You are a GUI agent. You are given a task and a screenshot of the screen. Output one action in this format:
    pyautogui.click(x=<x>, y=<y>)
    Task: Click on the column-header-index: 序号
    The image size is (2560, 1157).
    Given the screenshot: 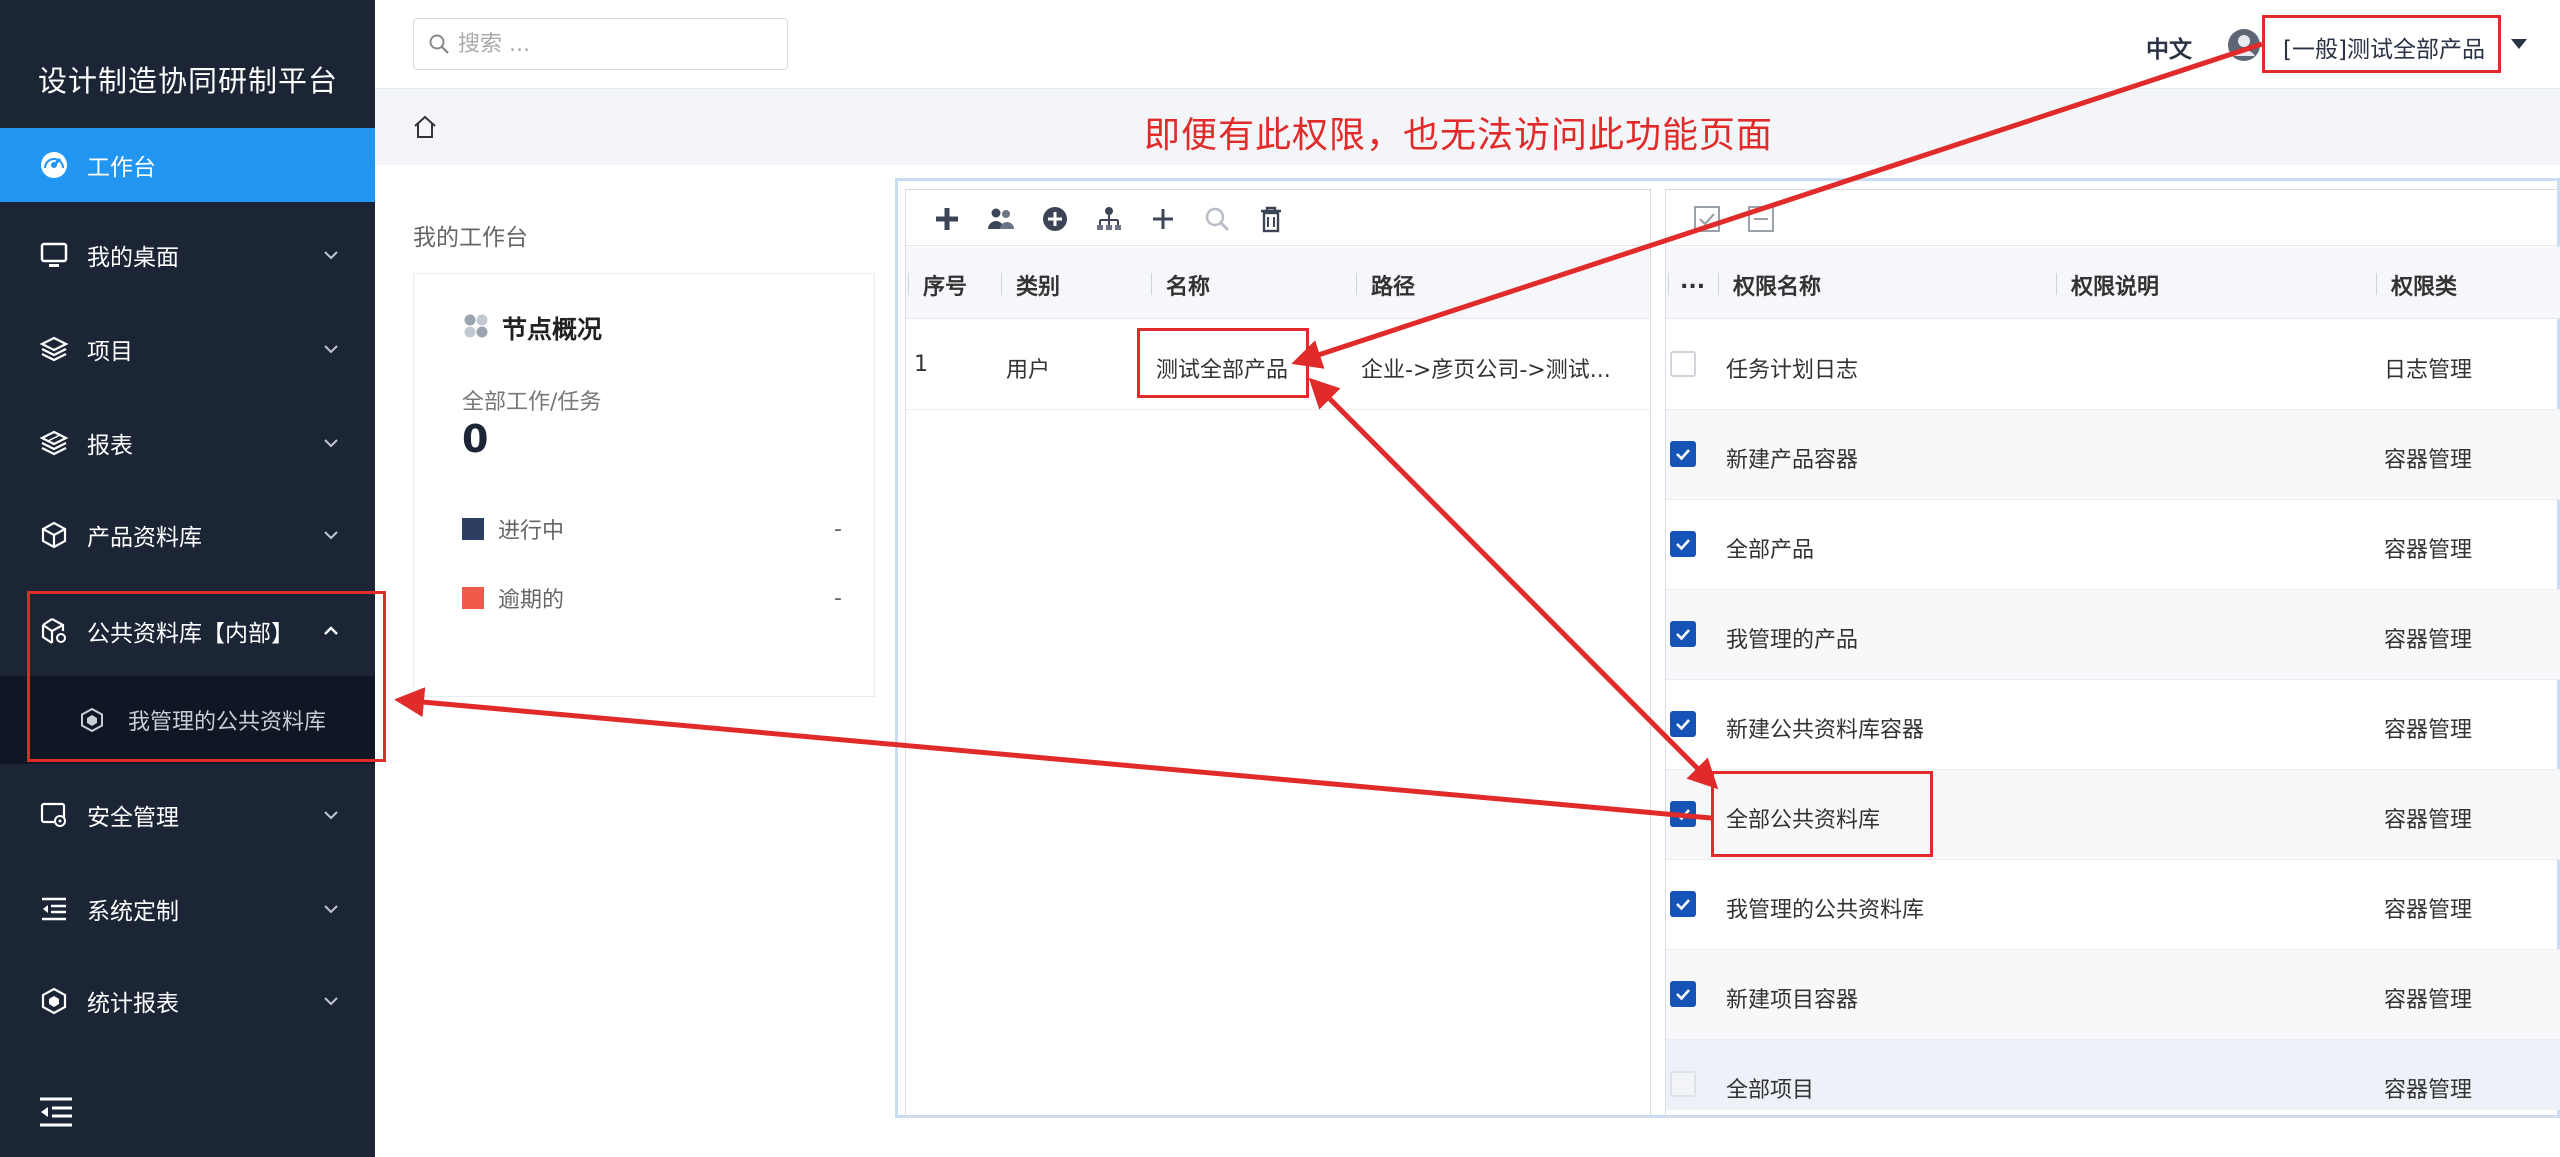 What is the action you would take?
    pyautogui.click(x=945, y=285)
    